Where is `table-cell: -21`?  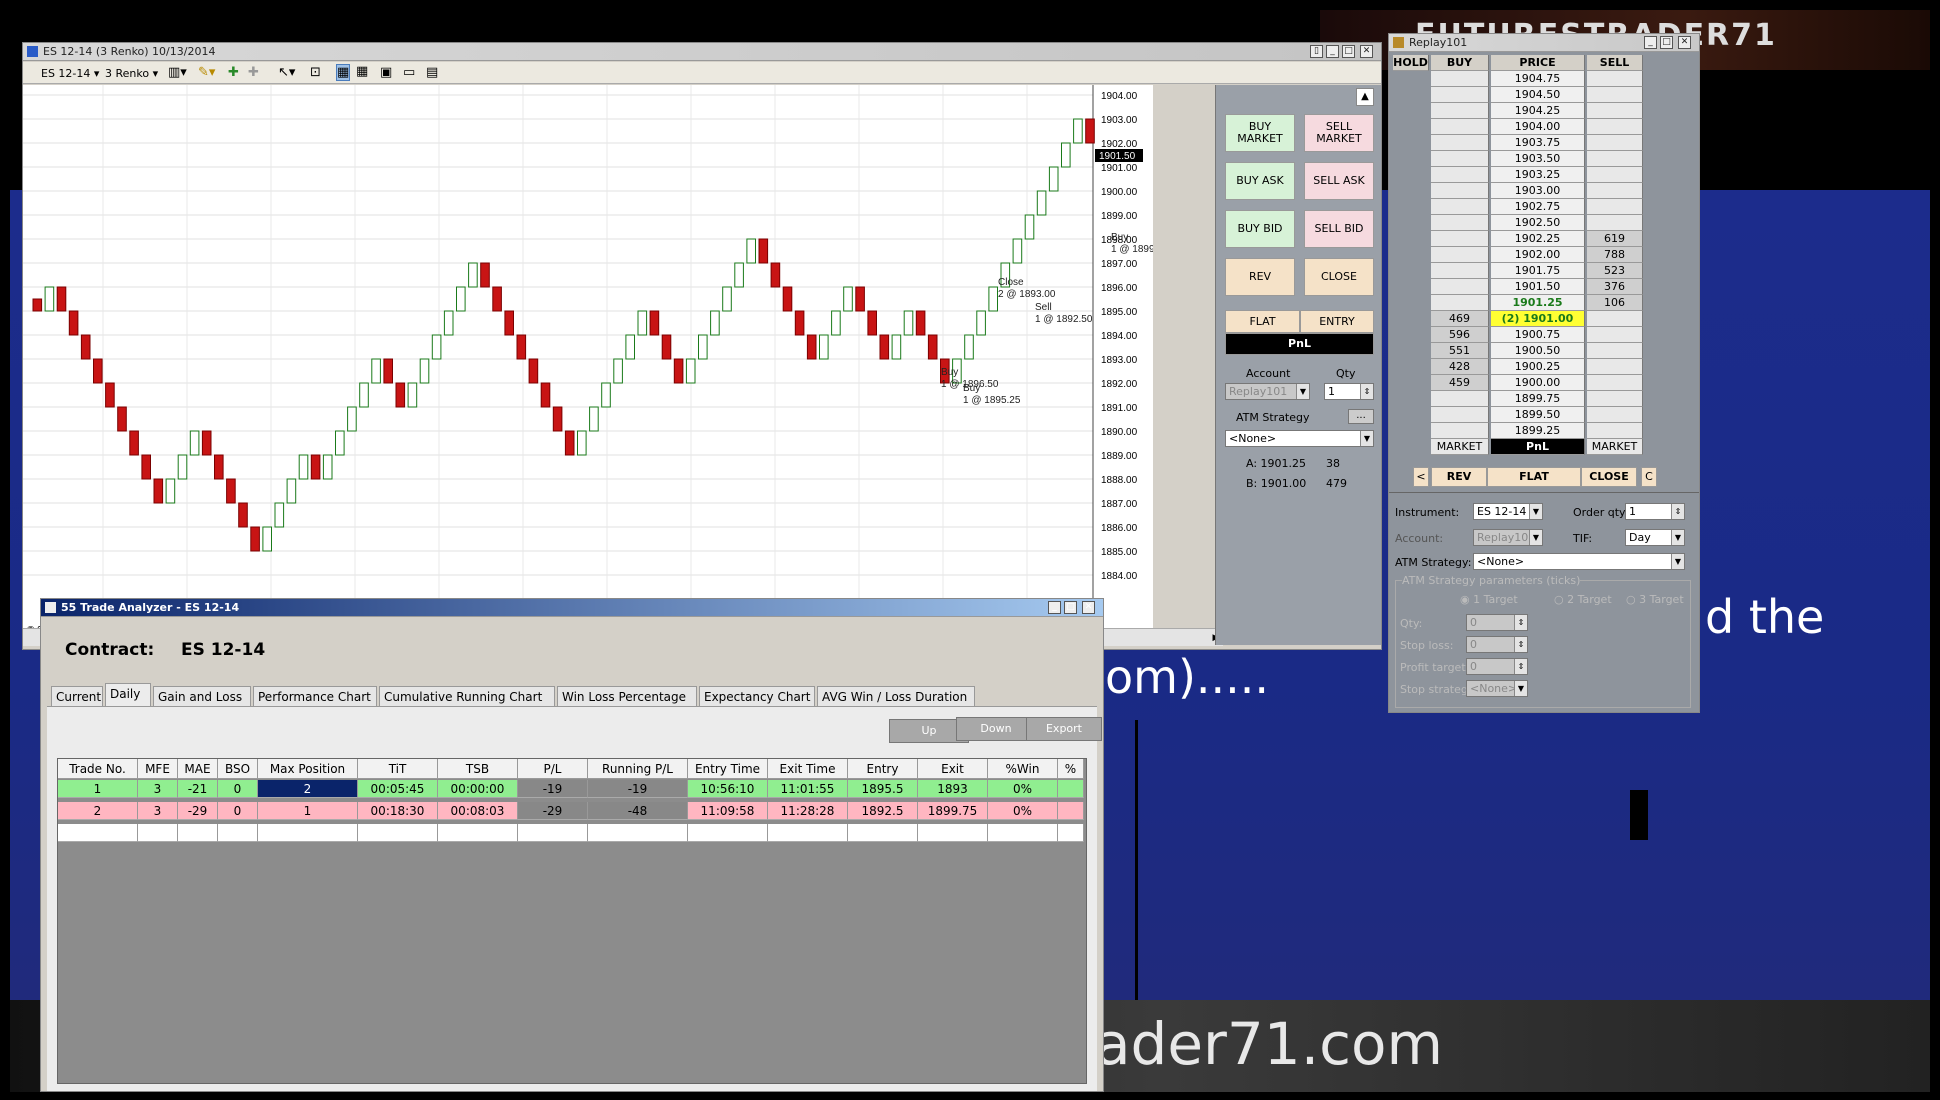 table-cell: -21 is located at coordinates (198, 789).